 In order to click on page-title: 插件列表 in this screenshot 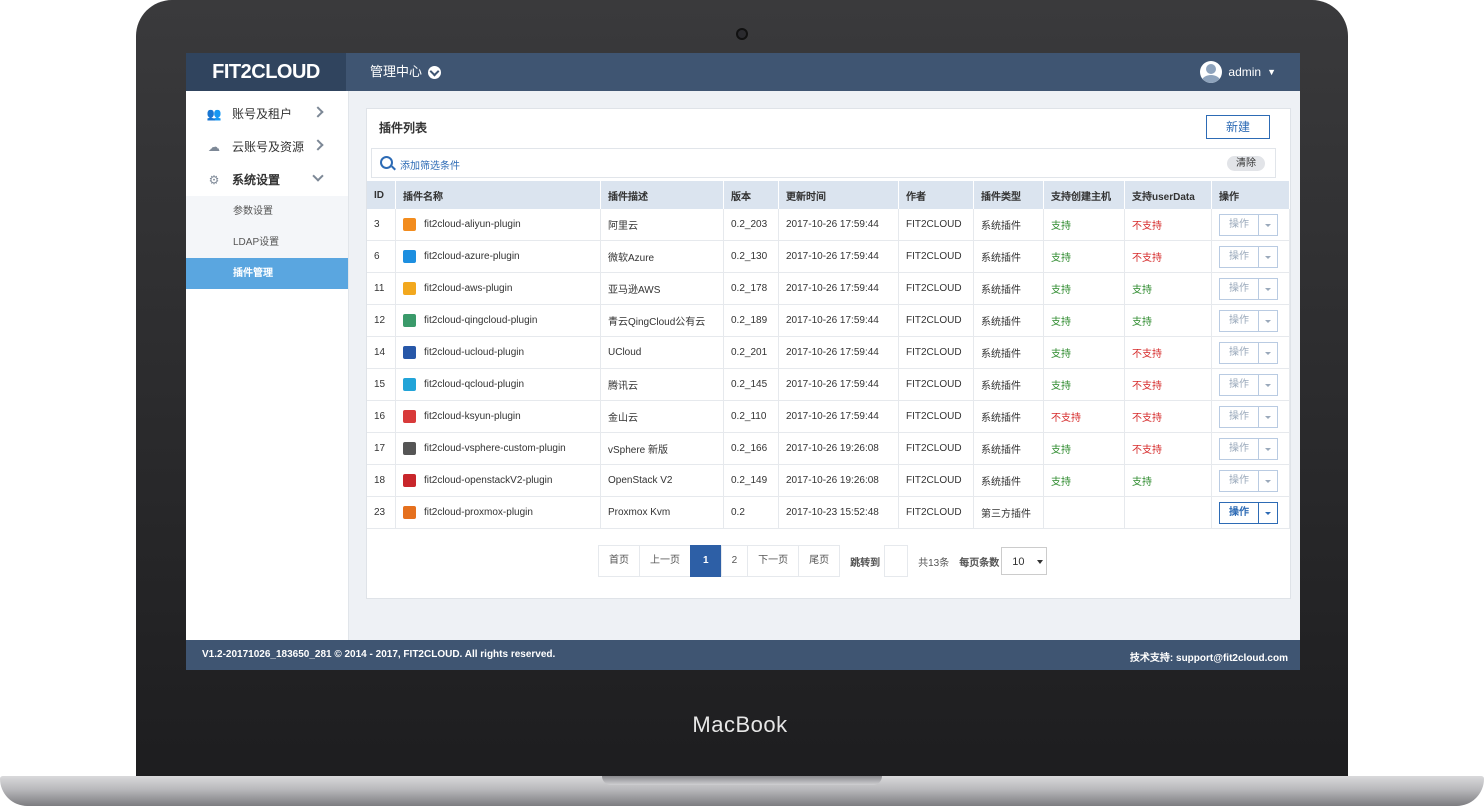, I will do `click(403, 128)`.